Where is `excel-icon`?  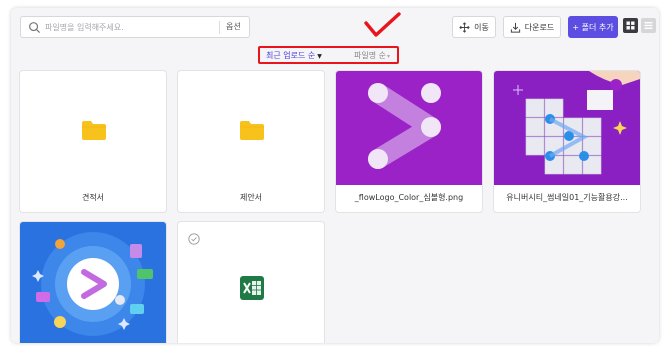 excel-icon is located at coordinates (252, 288).